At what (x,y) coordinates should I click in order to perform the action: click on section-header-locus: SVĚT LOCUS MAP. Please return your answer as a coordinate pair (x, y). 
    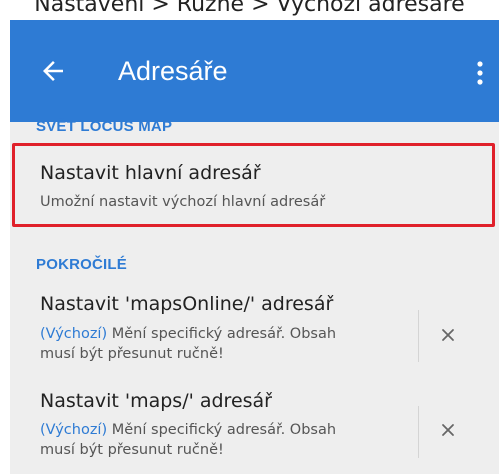
    Looking at the image, I should click on (104, 126).